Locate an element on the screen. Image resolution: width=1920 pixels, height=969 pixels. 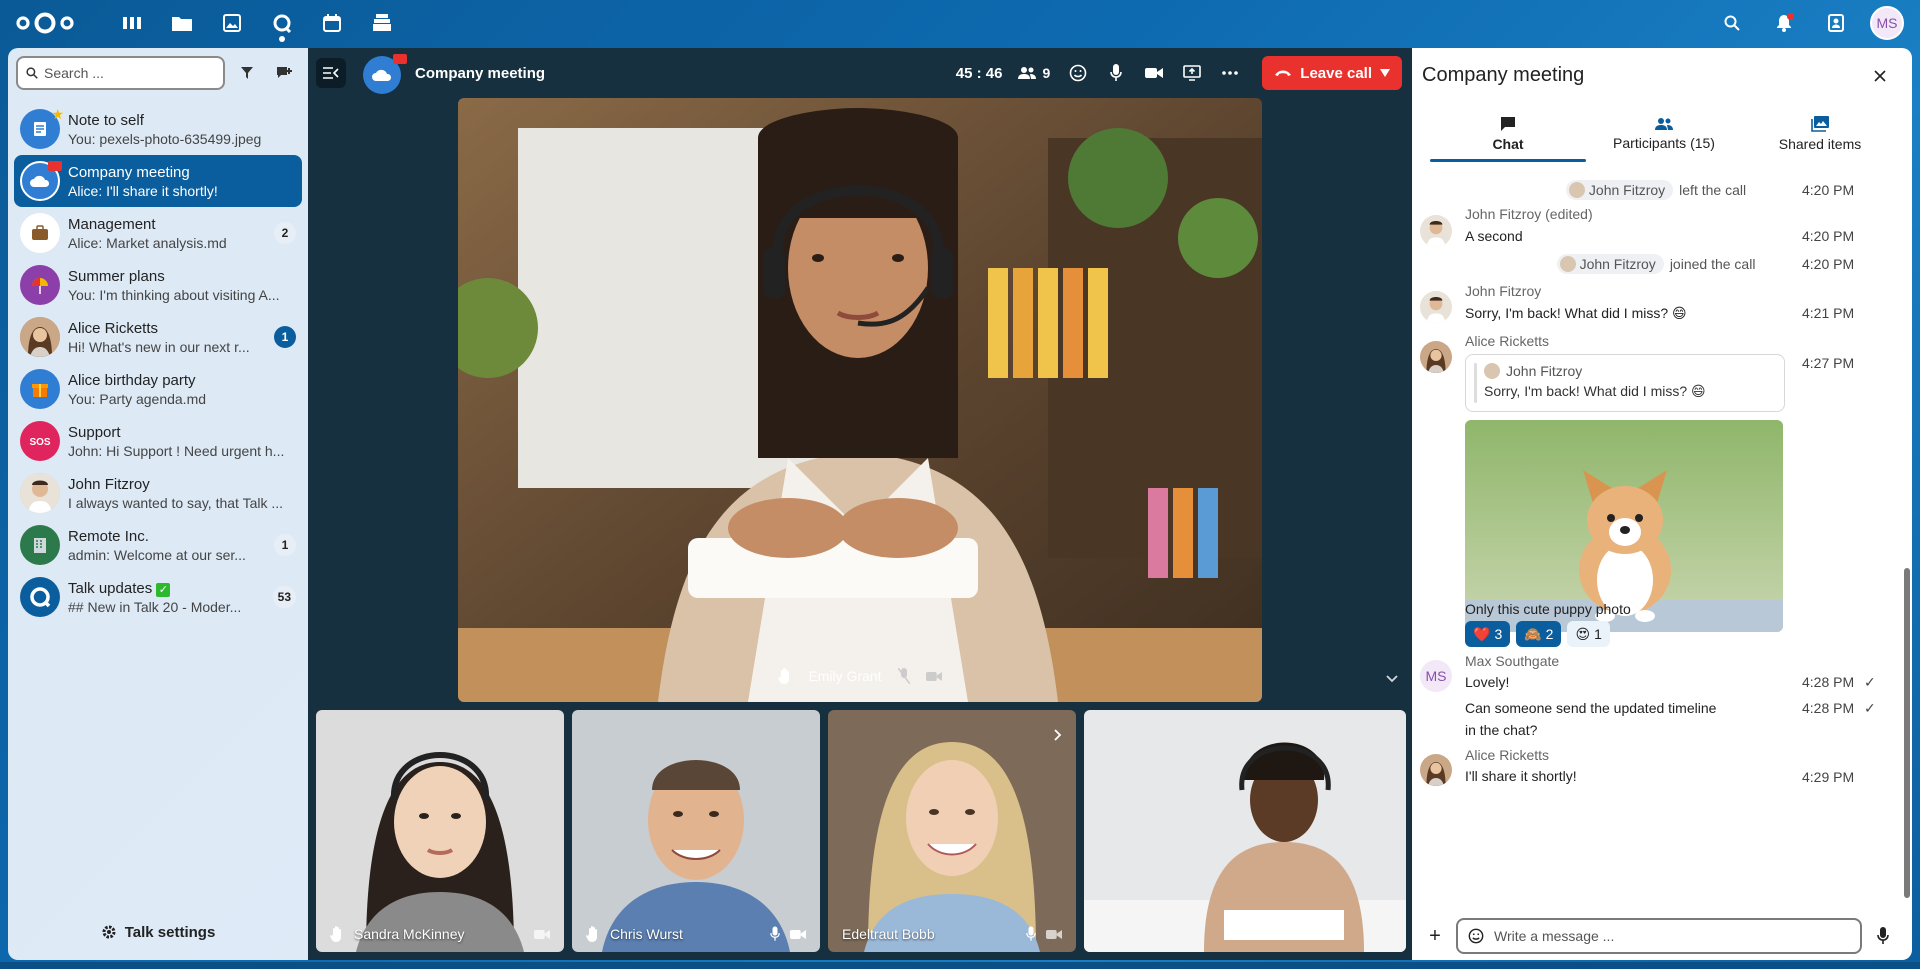
avatar: MS is located at coordinates (1436, 676).